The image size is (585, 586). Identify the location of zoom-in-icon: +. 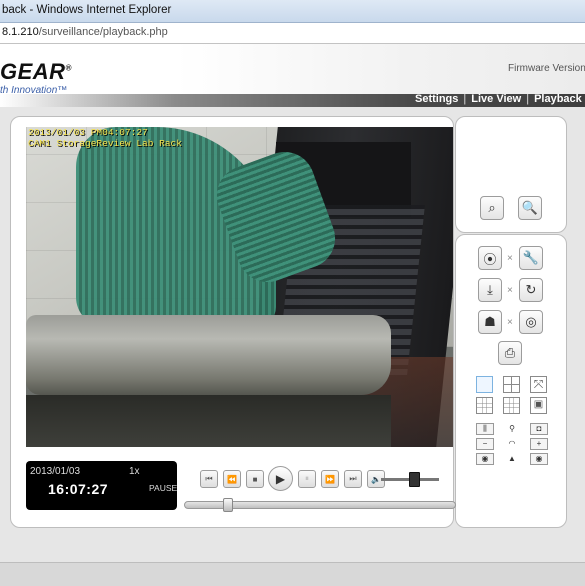
(539, 444).